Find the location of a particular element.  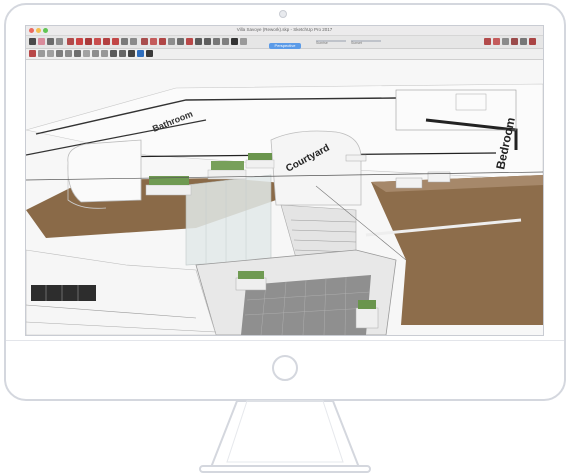

warehouse-icon is located at coordinates (532, 41).